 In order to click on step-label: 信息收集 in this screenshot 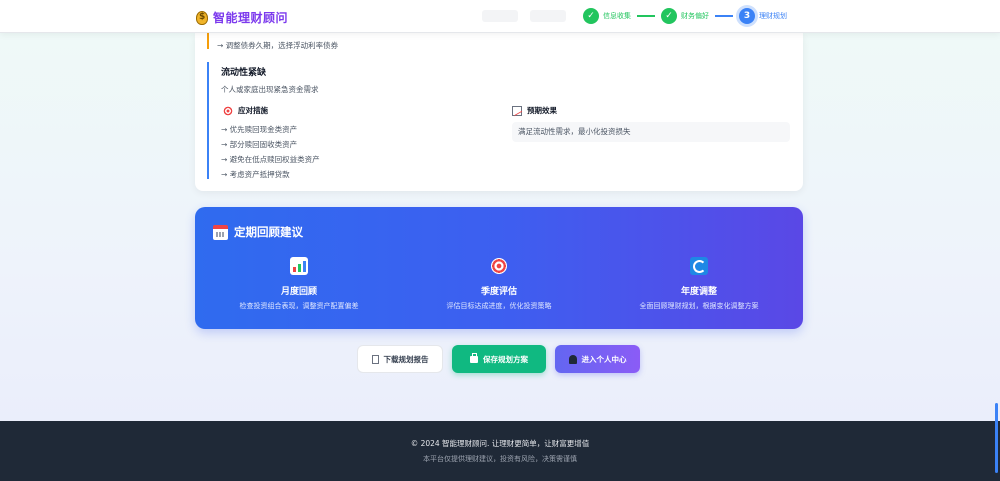, I will do `click(617, 16)`.